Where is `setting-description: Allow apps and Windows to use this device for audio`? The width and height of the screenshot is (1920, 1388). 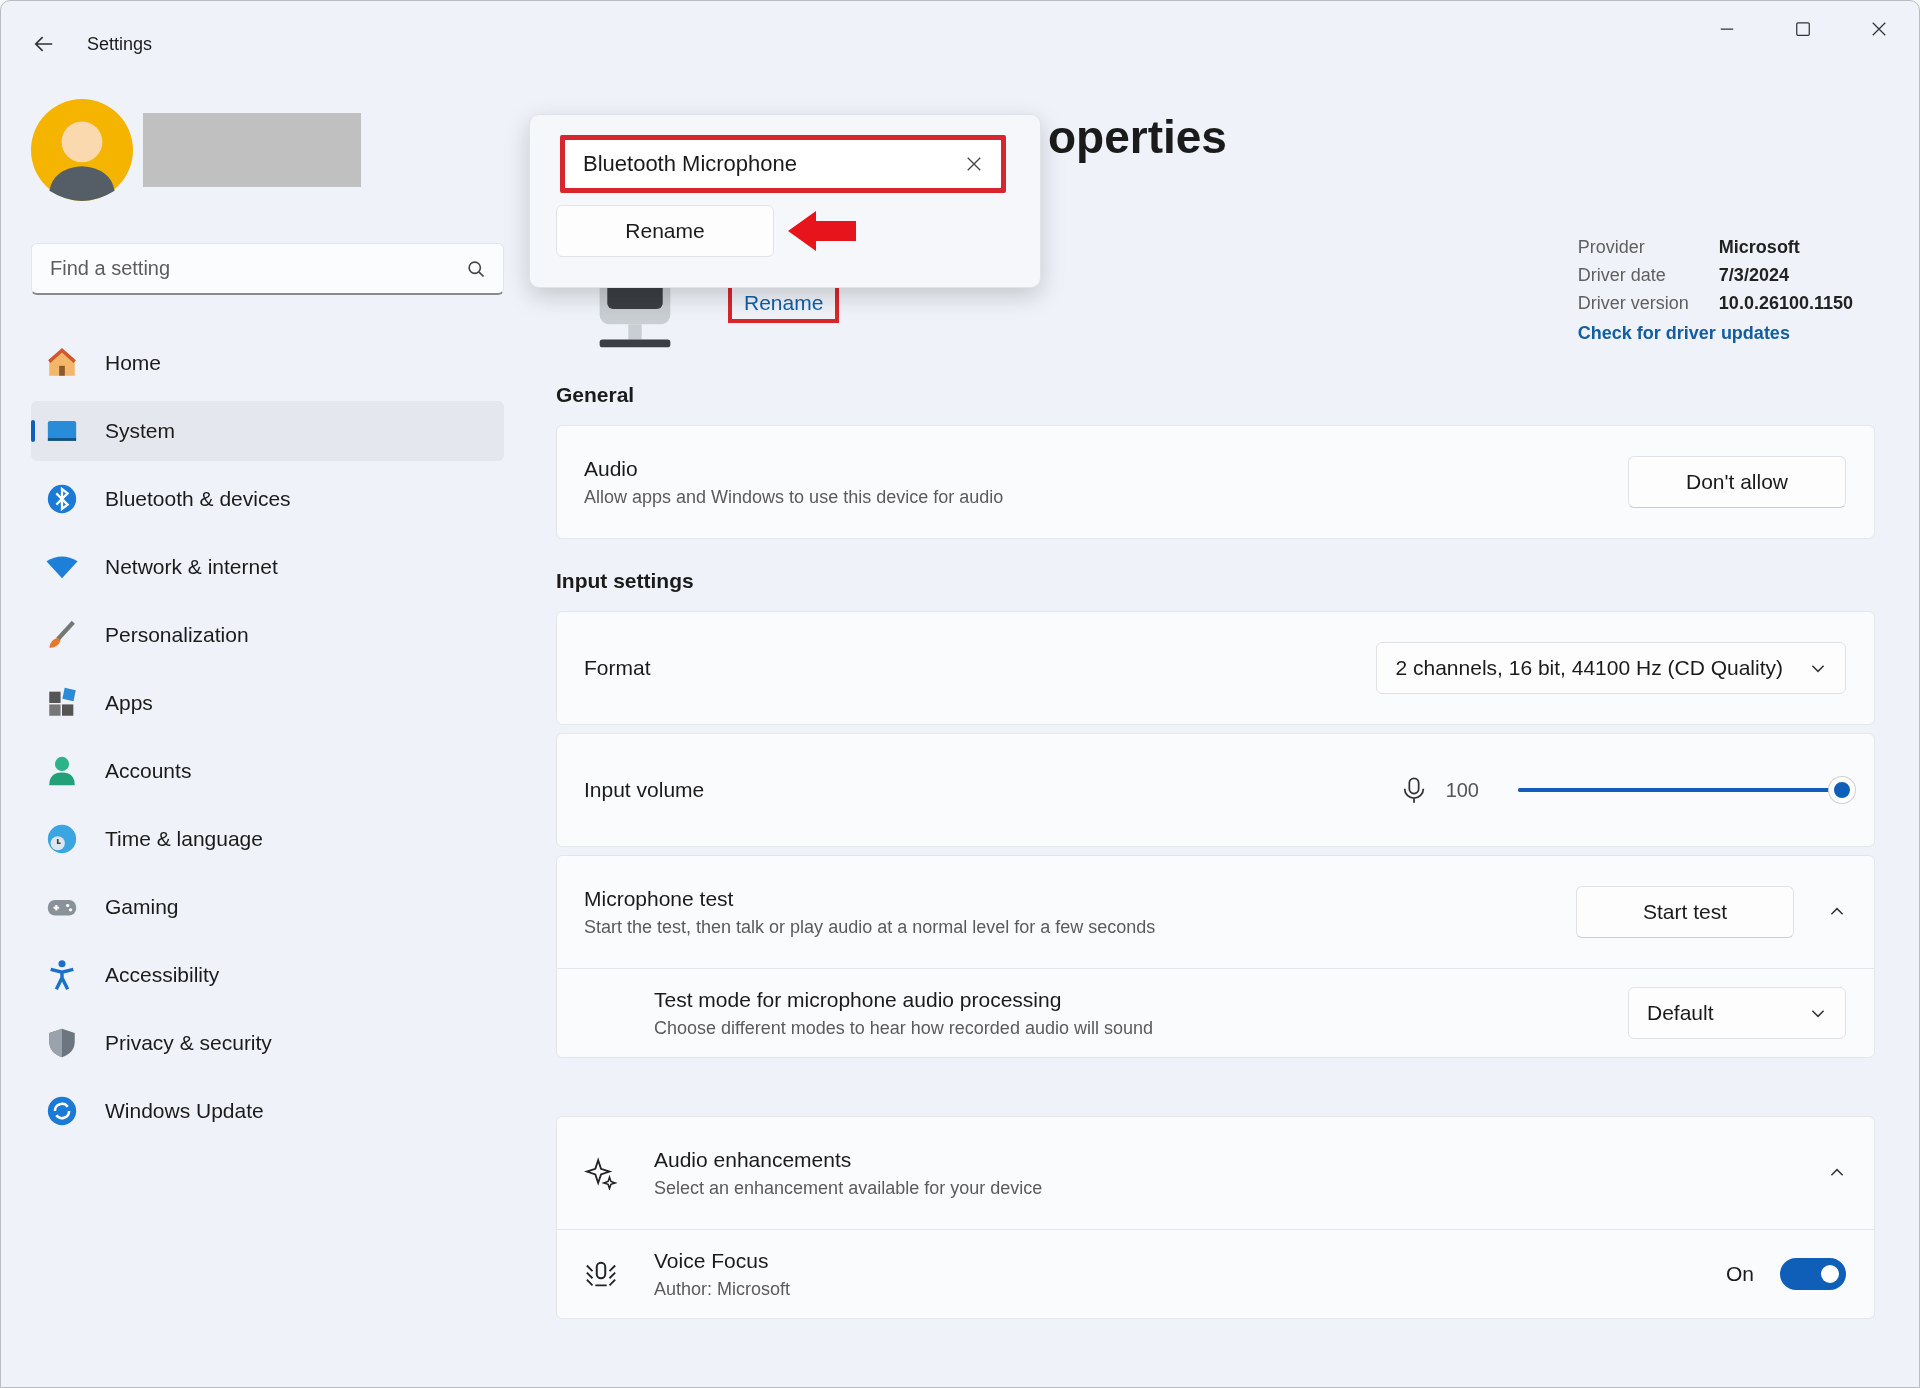 setting-description: Allow apps and Windows to use this device for audio is located at coordinates (794, 497).